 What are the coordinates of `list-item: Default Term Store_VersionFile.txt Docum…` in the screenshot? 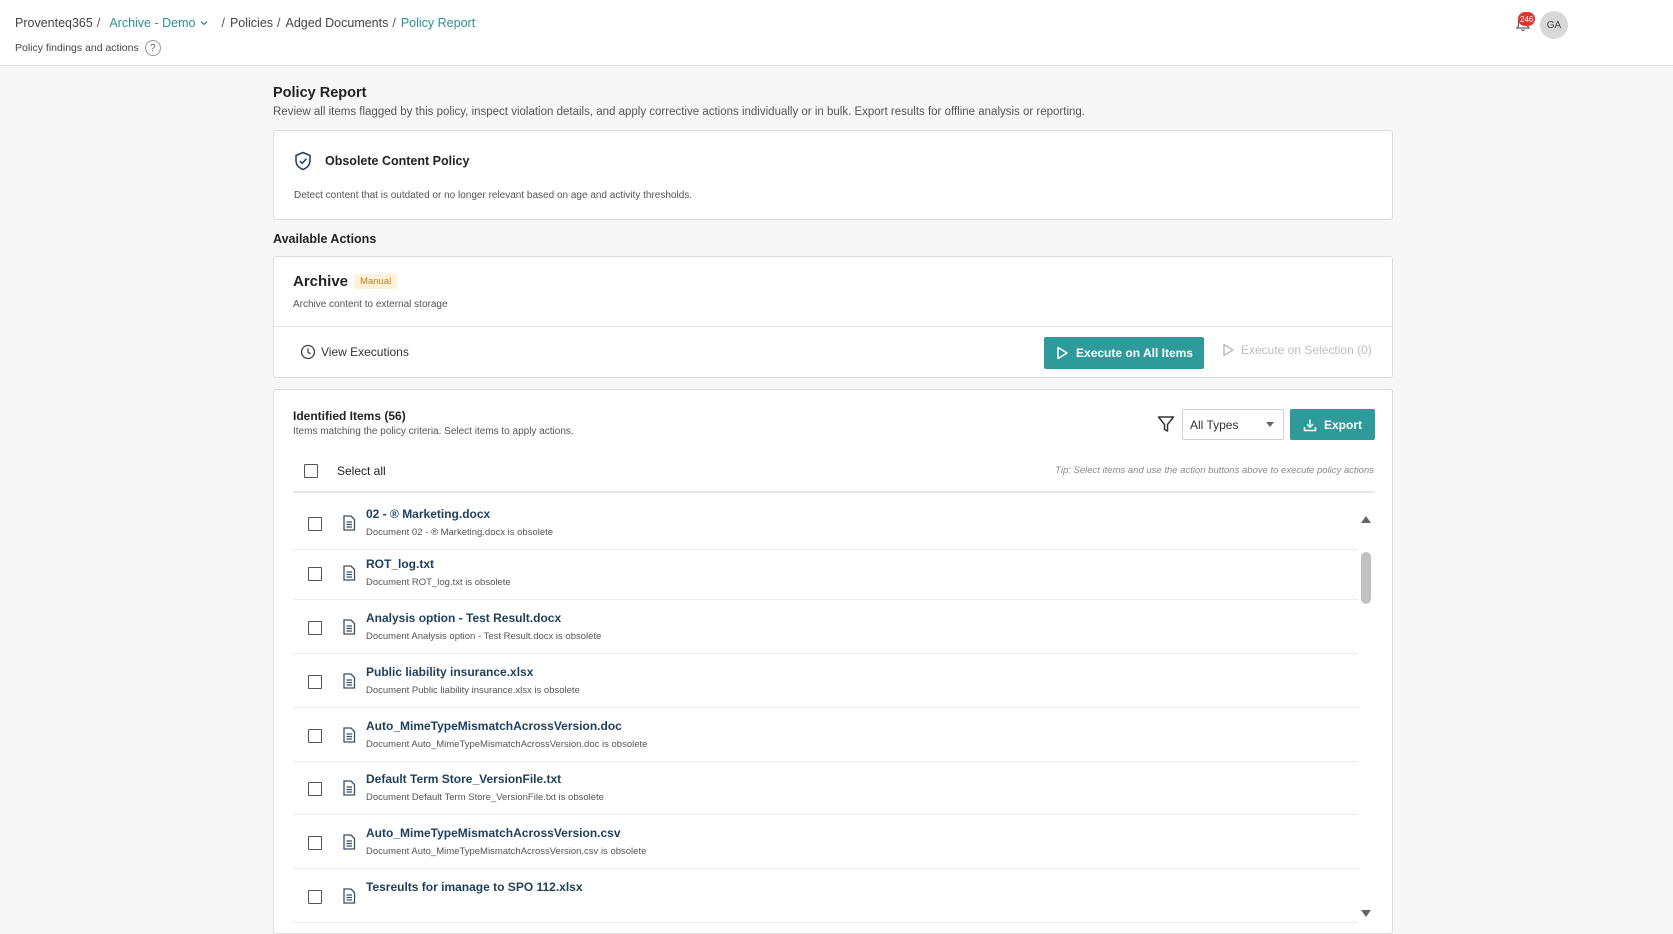 It's located at (825, 788).